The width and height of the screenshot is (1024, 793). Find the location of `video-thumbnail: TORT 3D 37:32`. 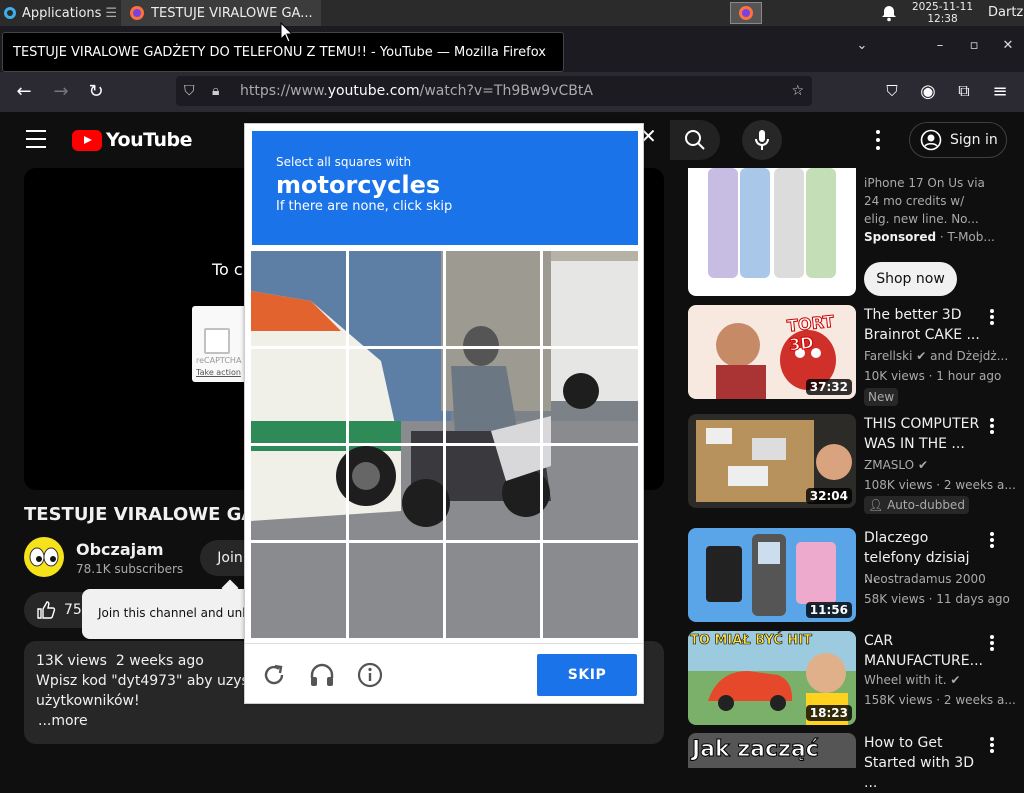

video-thumbnail: TORT 3D 37:32 is located at coordinates (772, 352).